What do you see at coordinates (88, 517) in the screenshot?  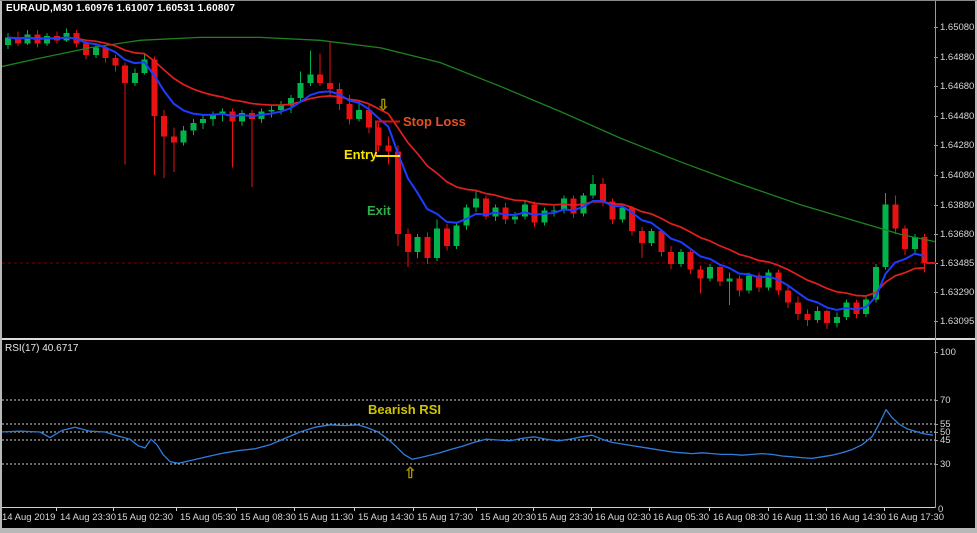 I see `time-axis-label: 14 Aug 23:30` at bounding box center [88, 517].